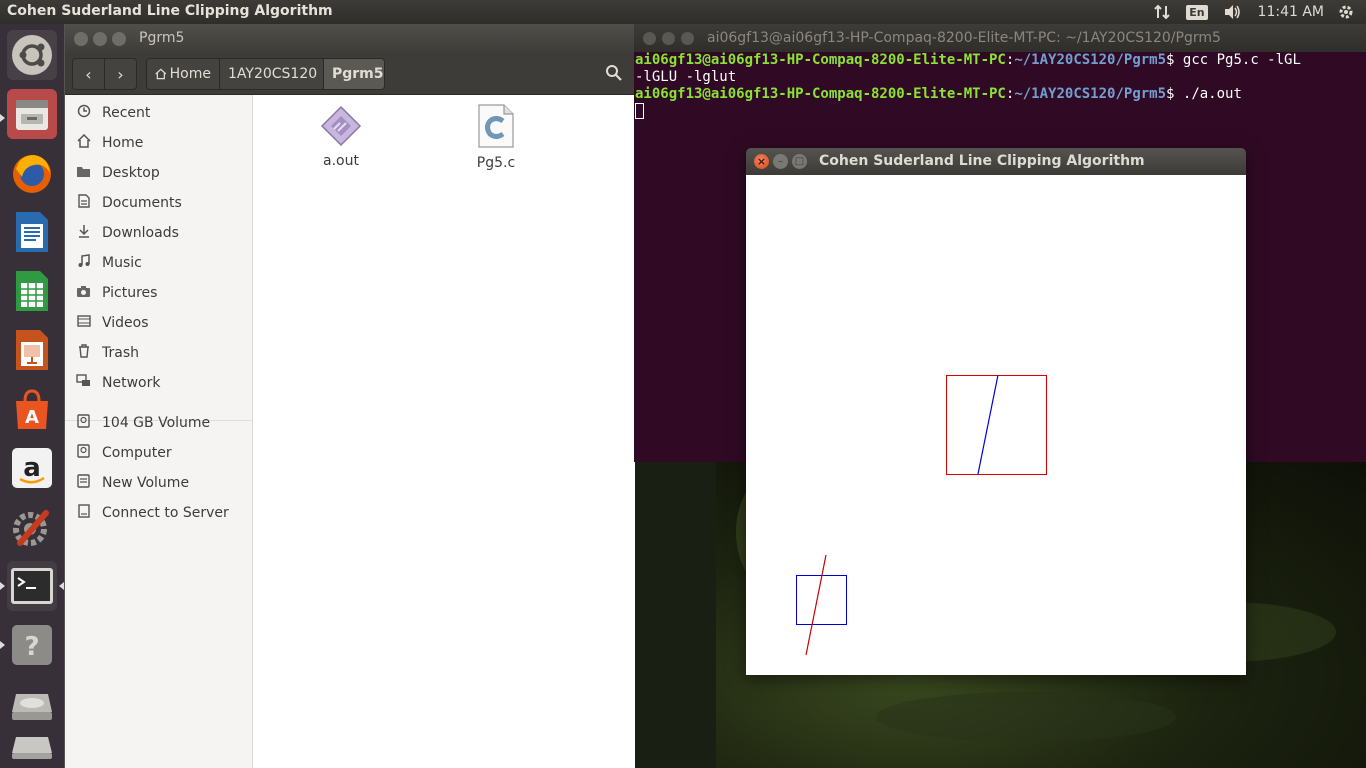 The width and height of the screenshot is (1366, 768). Describe the element at coordinates (125, 323) in the screenshot. I see `sidebar-item-label: Videos` at that location.